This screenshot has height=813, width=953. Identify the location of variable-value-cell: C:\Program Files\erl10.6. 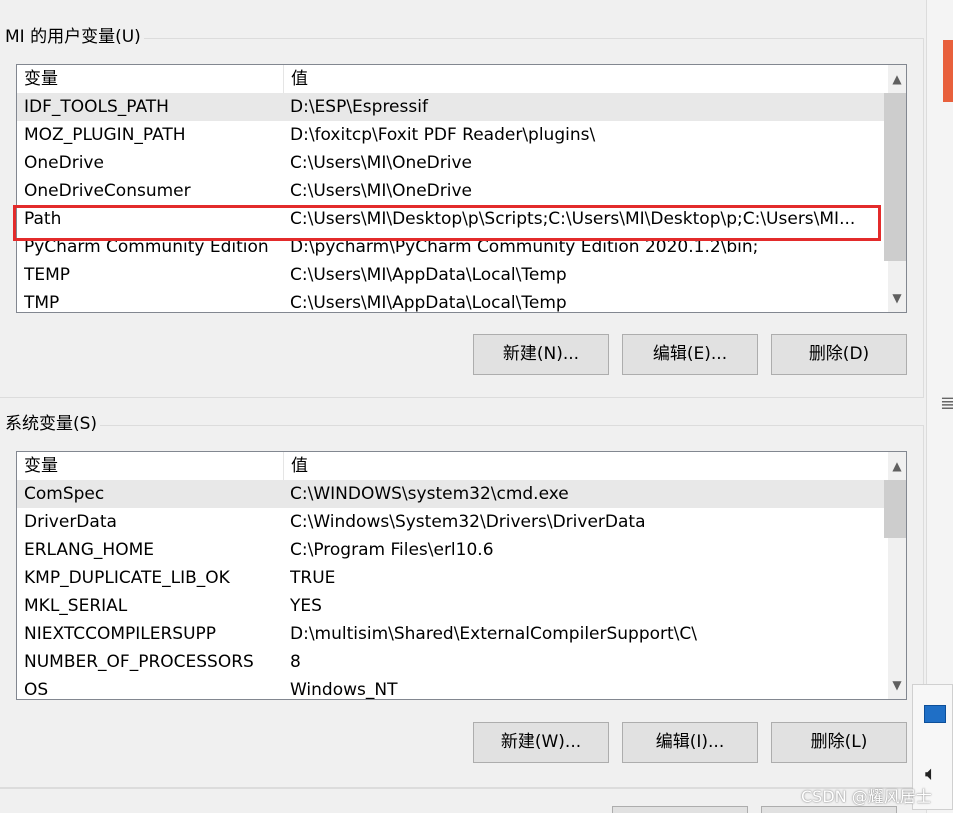
(392, 550).